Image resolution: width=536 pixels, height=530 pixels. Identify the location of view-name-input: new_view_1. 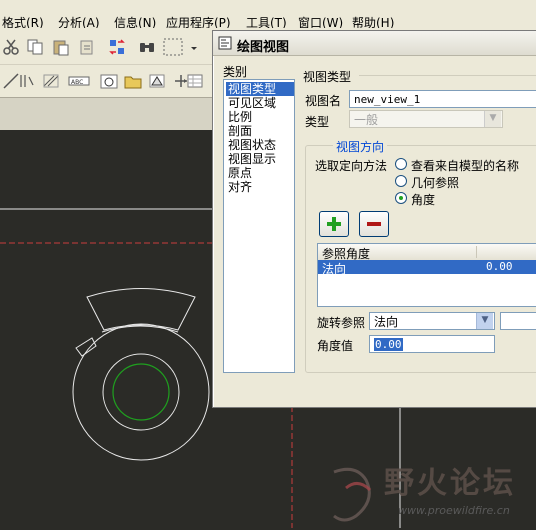
(442, 99).